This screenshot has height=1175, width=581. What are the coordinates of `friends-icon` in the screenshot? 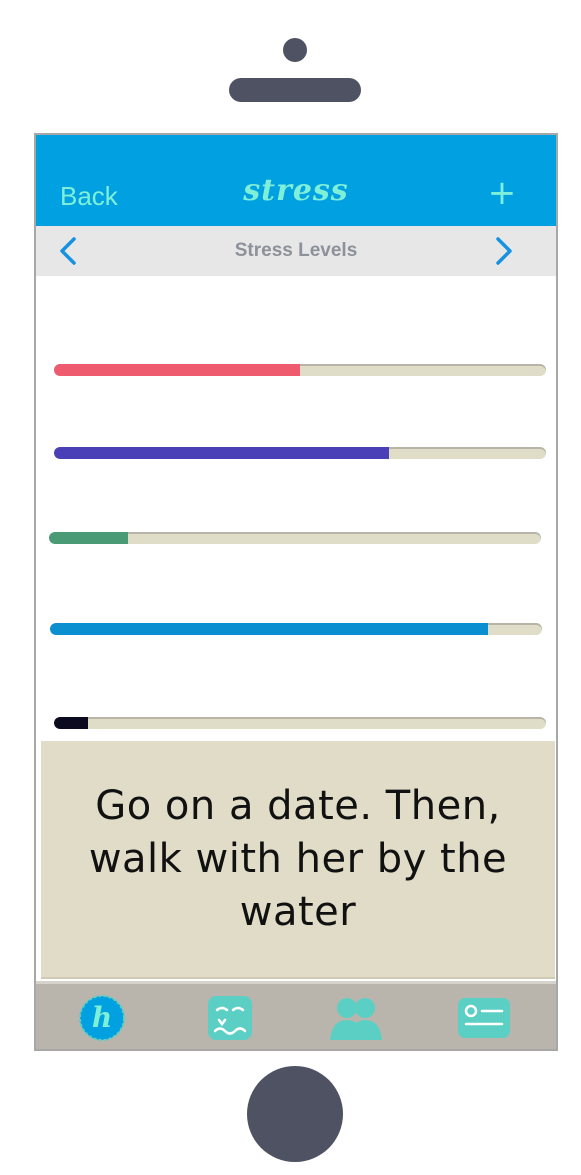 It's located at (356, 1018).